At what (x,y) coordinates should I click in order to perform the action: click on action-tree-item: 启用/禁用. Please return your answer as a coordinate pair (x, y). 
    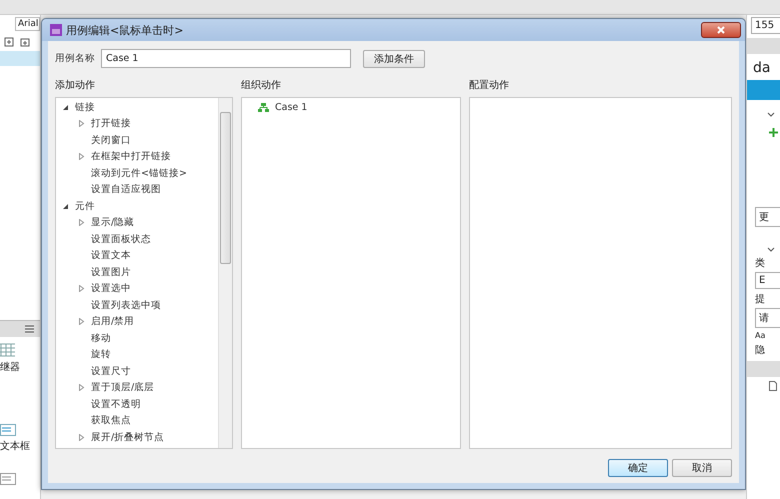
    Looking at the image, I should click on (112, 321).